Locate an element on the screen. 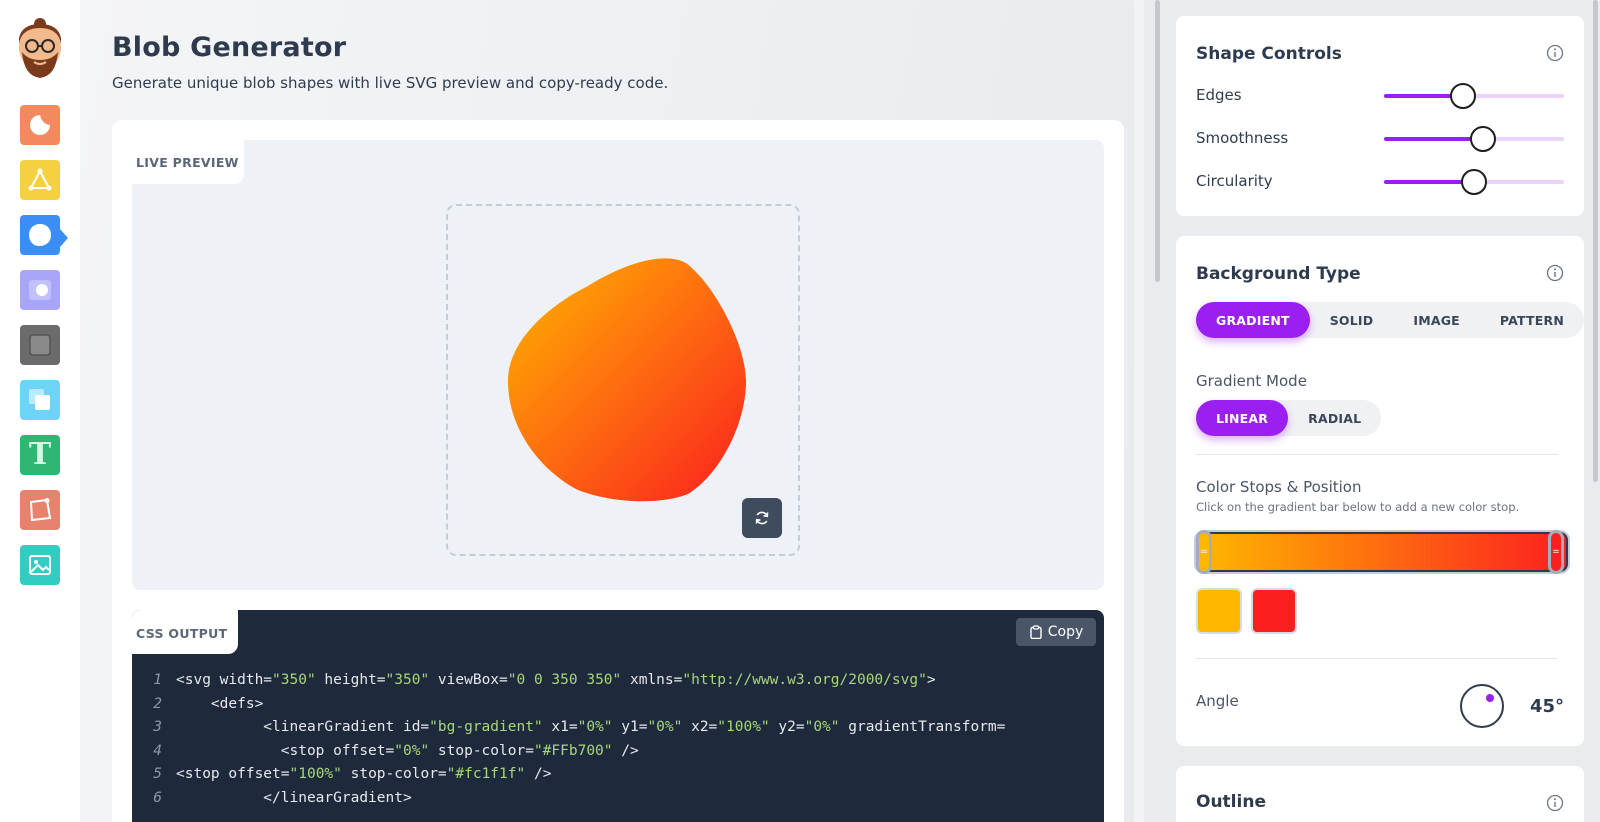  main-scrollbar-track is located at coordinates (1139, 411).